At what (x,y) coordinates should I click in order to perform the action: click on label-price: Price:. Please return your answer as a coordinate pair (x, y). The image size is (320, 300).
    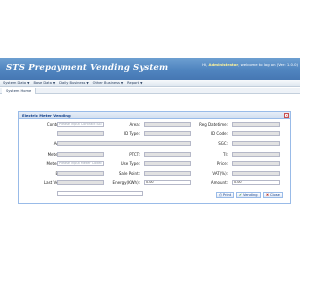
    Looking at the image, I should click on (222, 163).